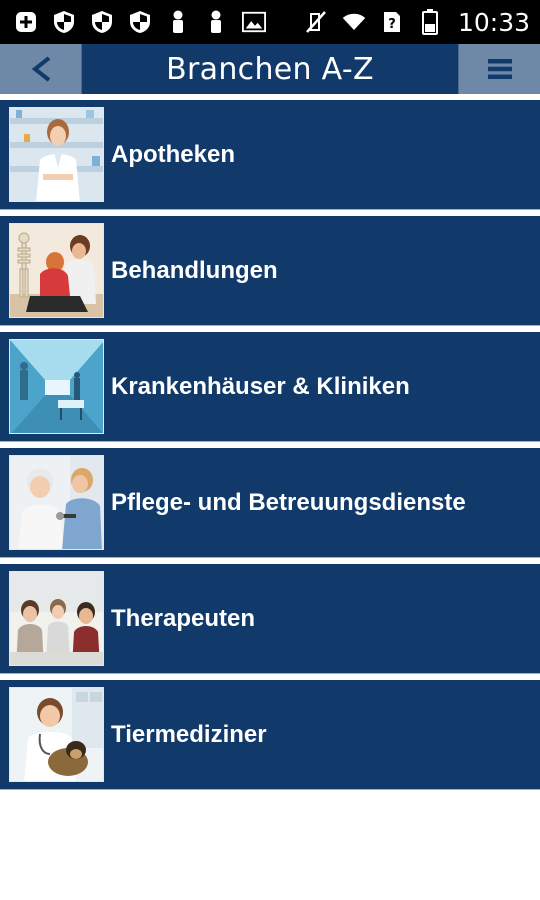 The width and height of the screenshot is (540, 900). I want to click on page-title: Branchen A-Z, so click(270, 69).